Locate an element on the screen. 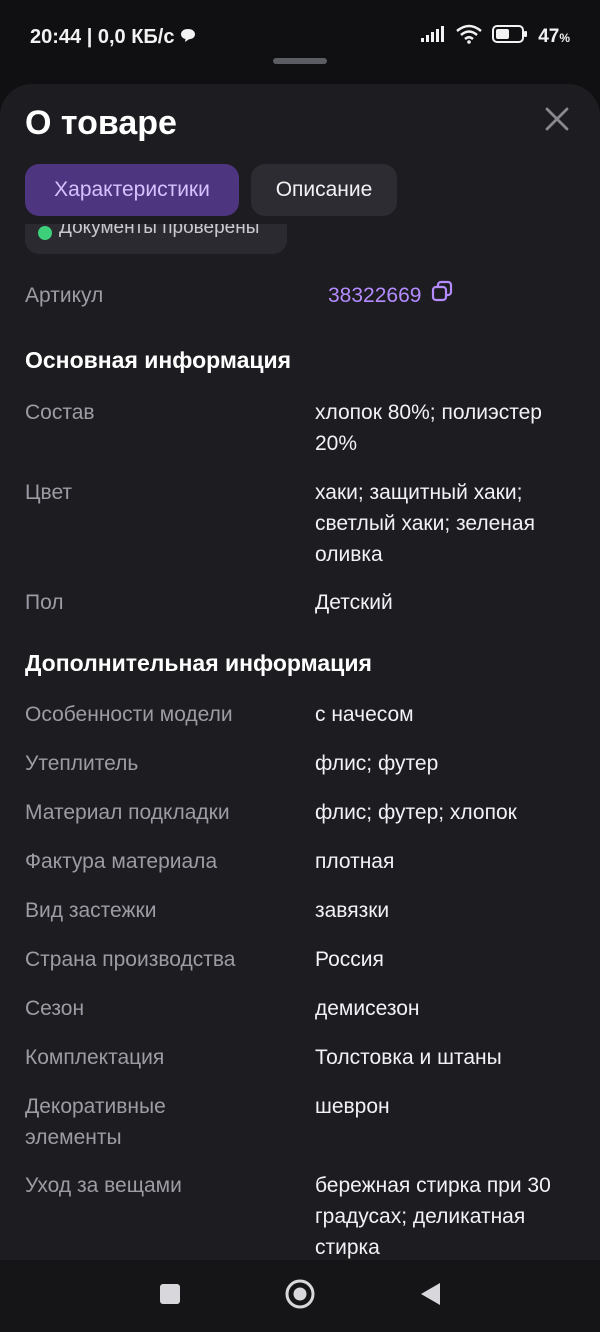  spec-label: Комплектация is located at coordinates (95, 1057).